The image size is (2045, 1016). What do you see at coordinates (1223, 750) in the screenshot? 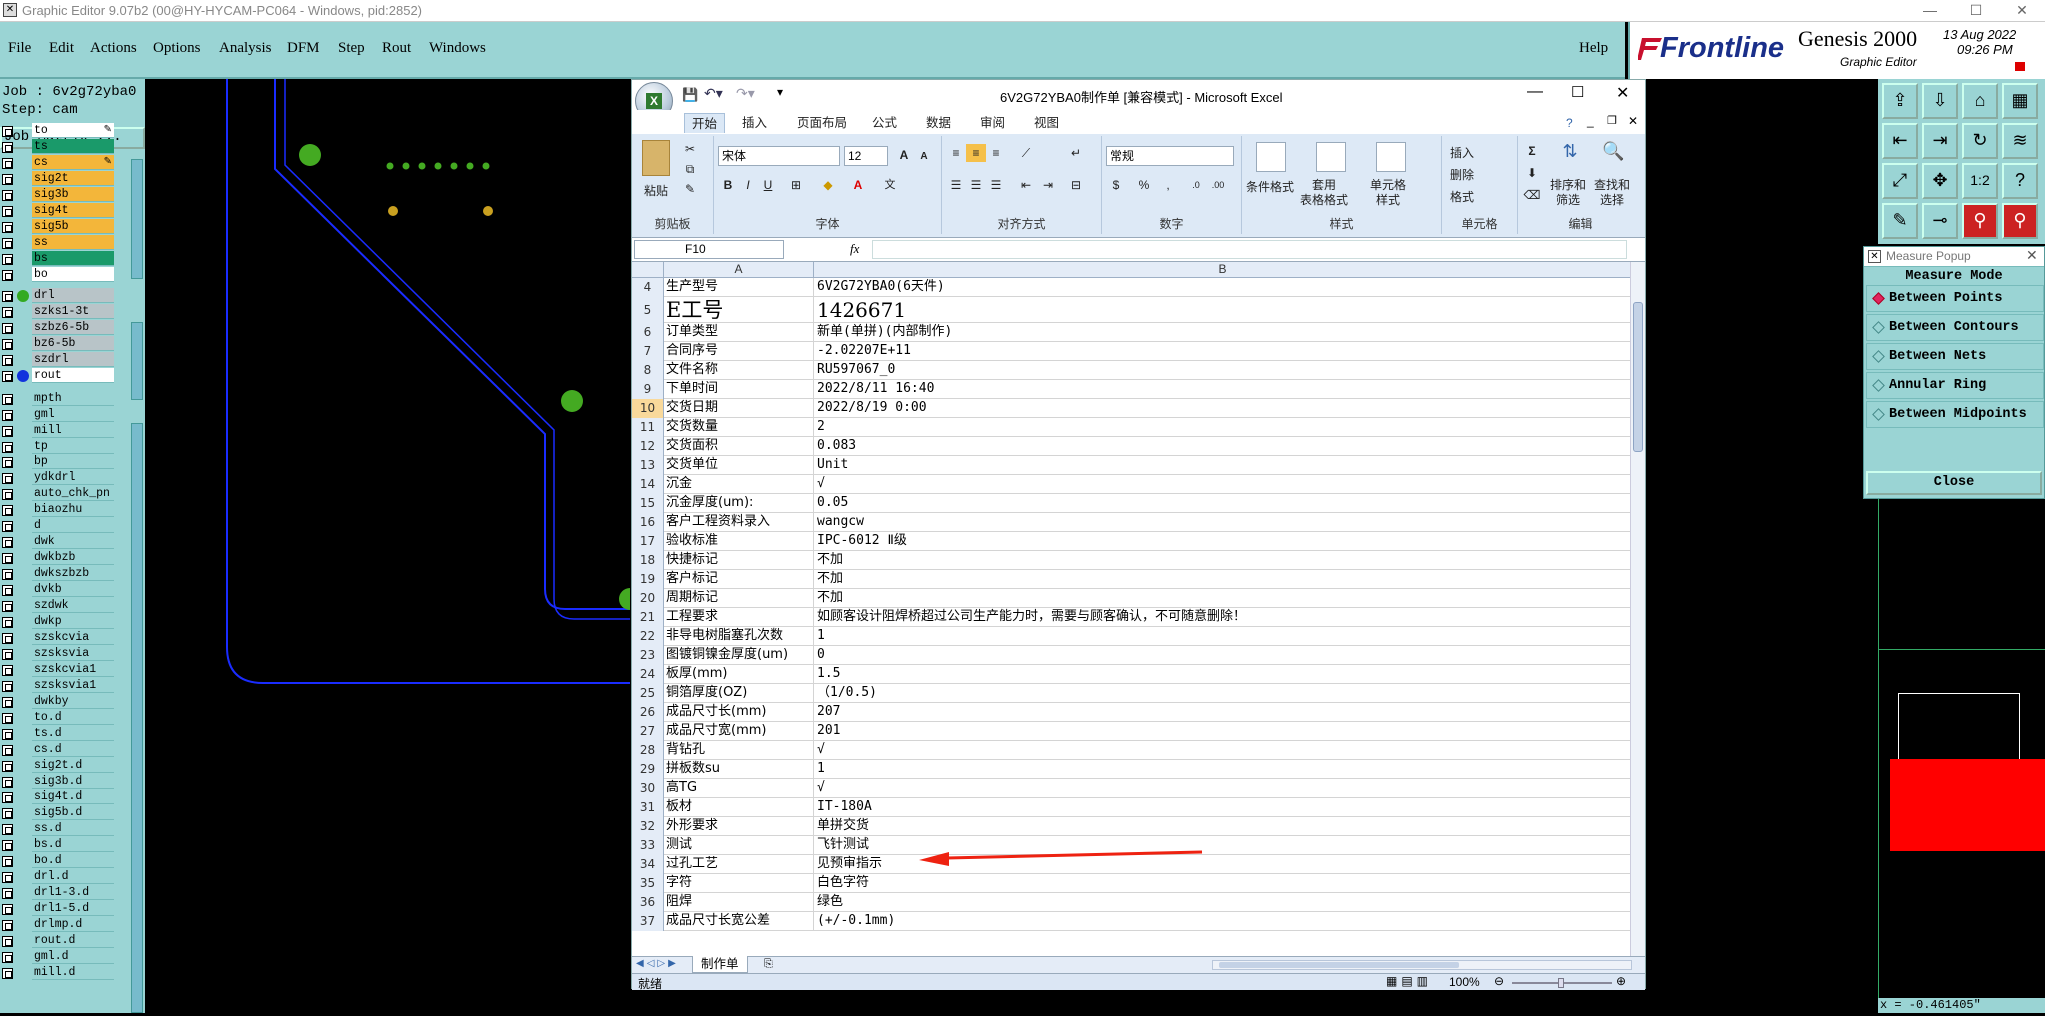
I see `cell-b: √` at bounding box center [1223, 750].